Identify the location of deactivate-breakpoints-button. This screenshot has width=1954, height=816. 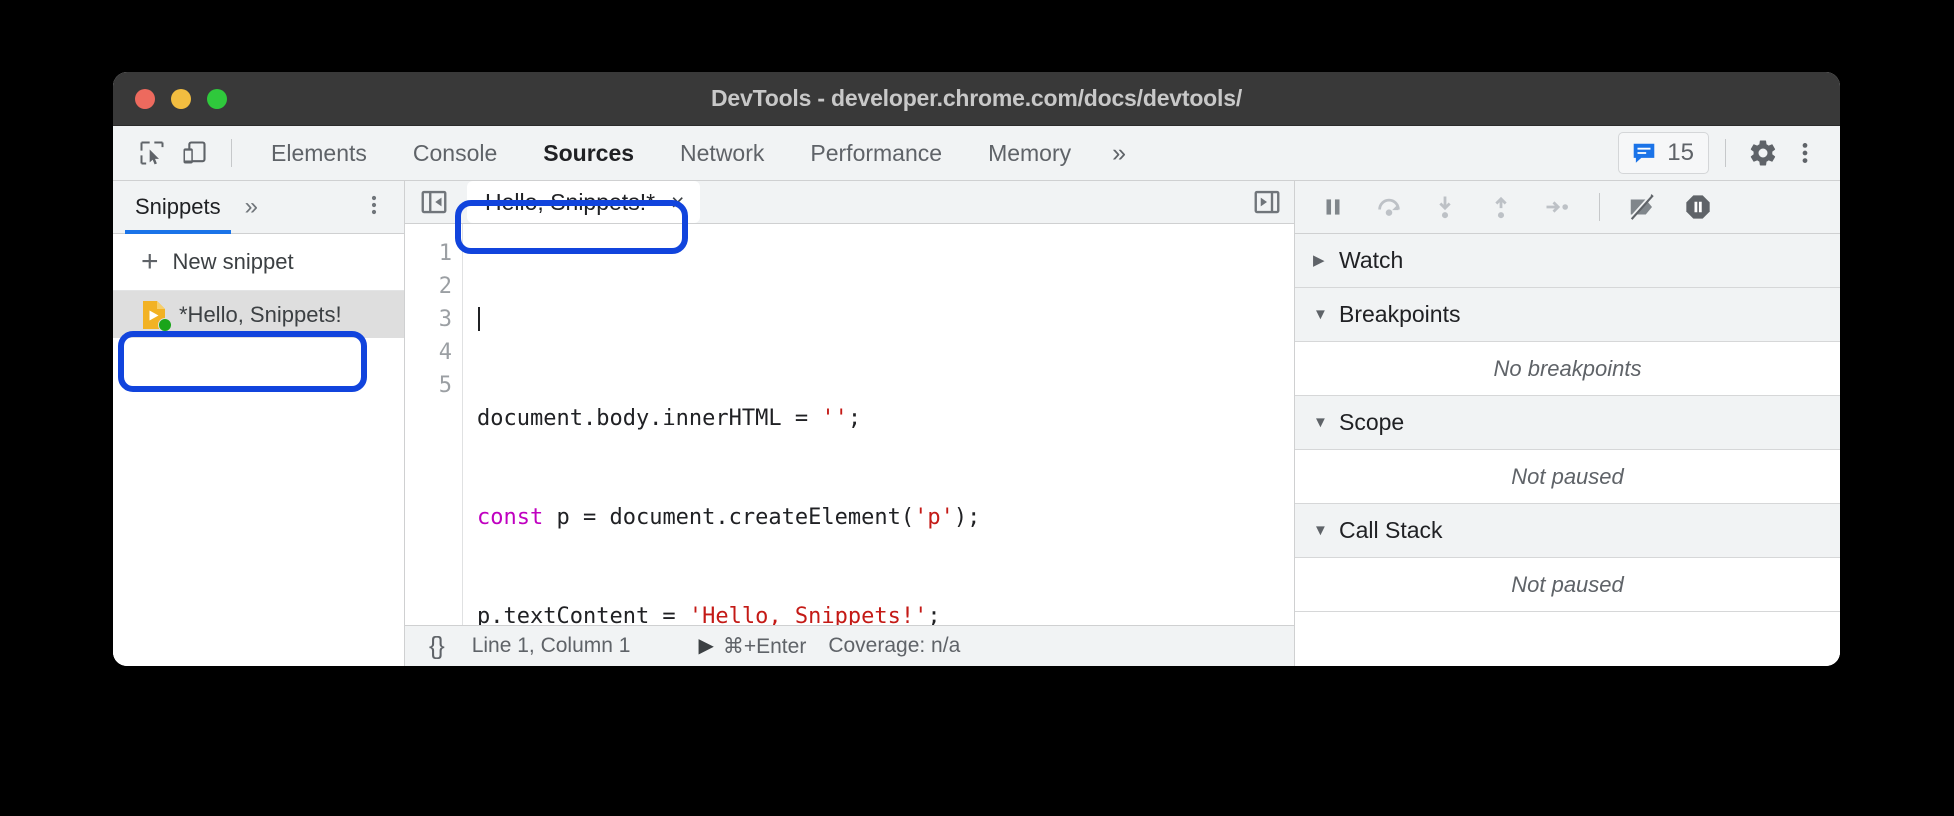
(1642, 207).